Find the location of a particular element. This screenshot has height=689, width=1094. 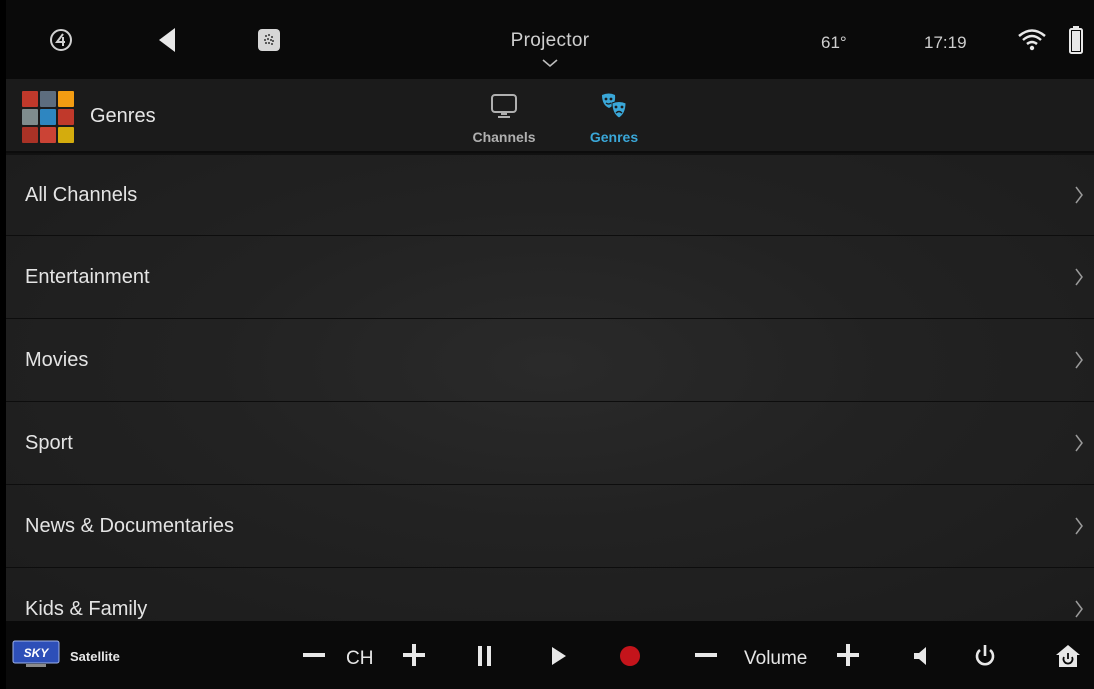

room-name: Projector is located at coordinates (550, 41).